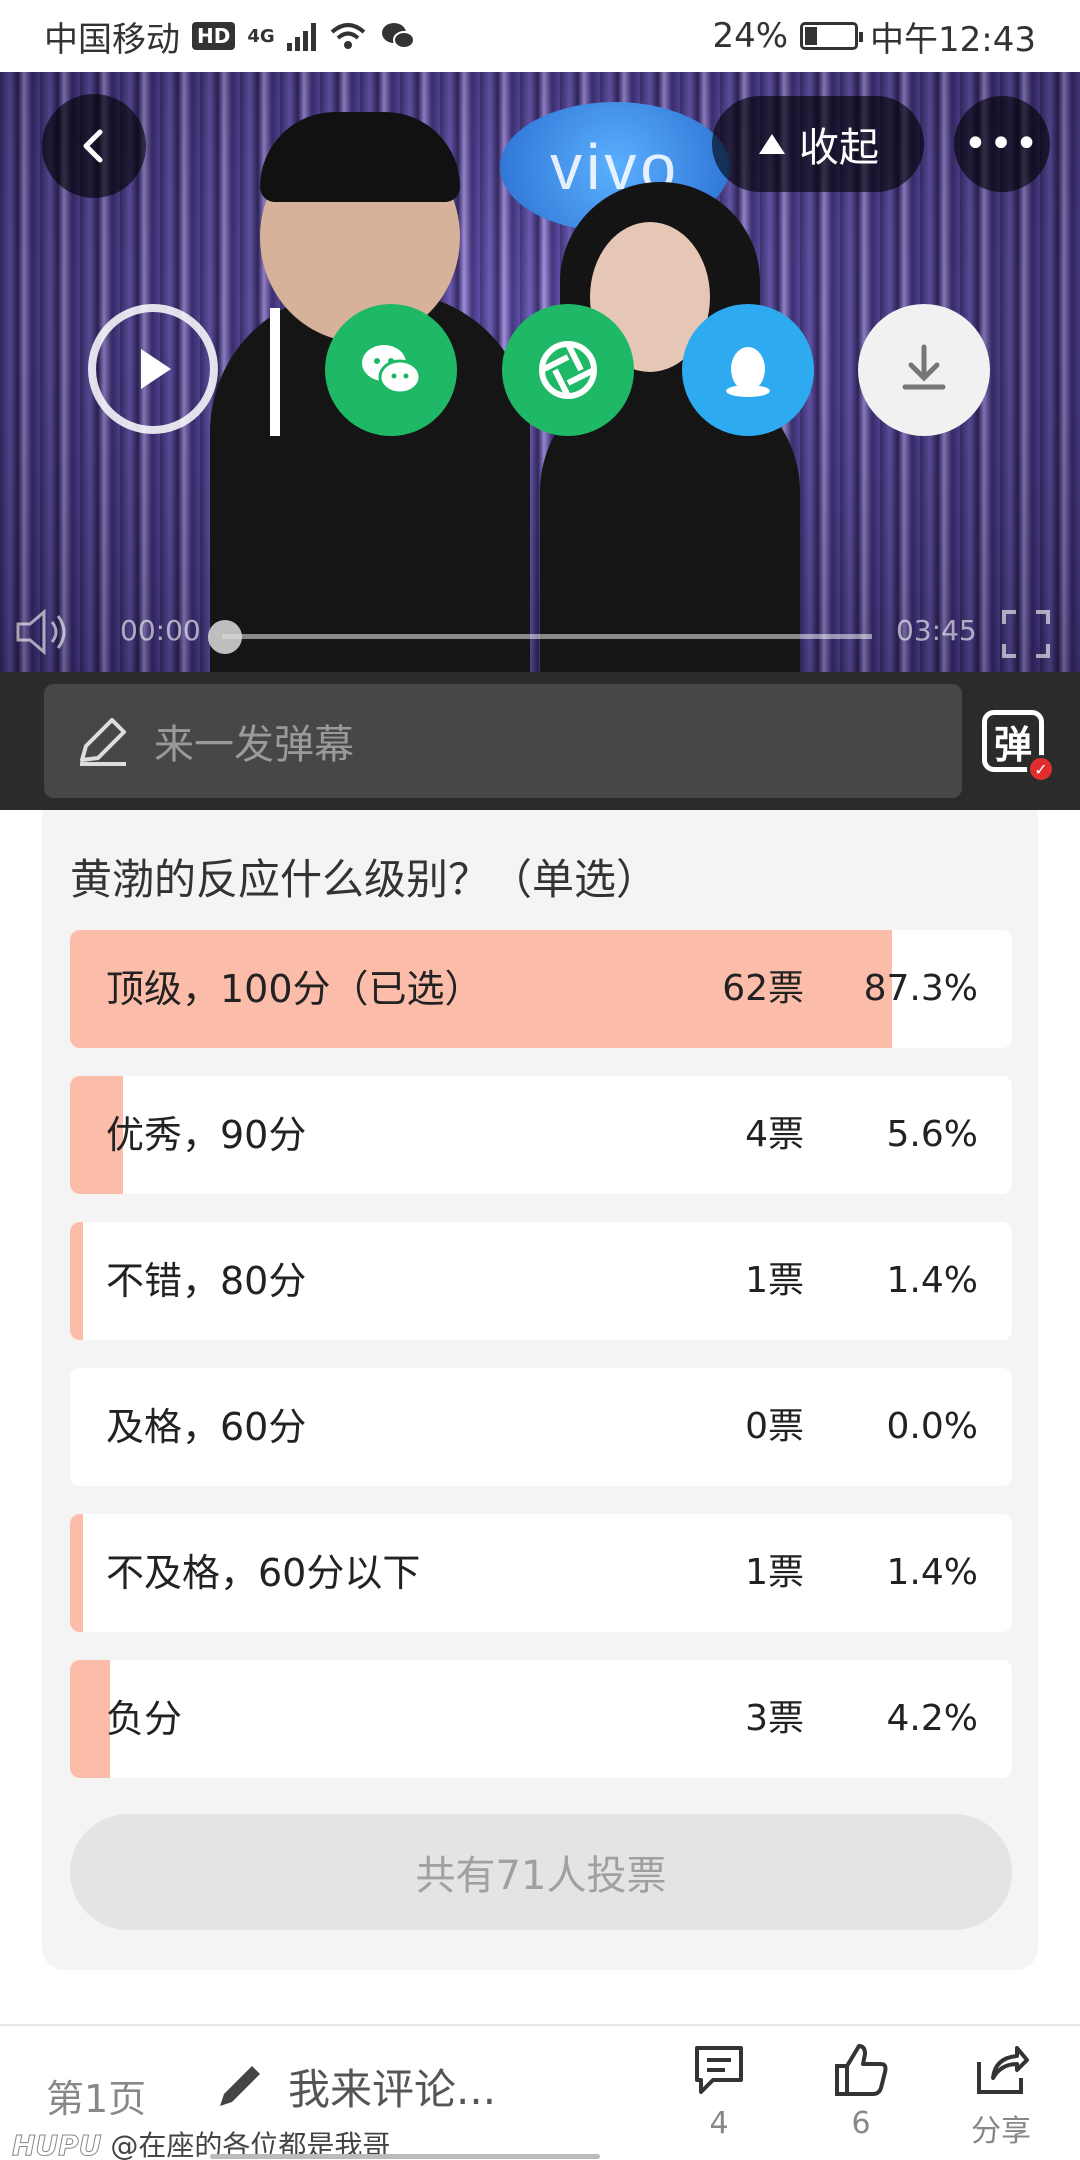  Describe the element at coordinates (254, 745) in the screenshot. I see `danmaku-placeholder: 来一发弹幕` at that location.